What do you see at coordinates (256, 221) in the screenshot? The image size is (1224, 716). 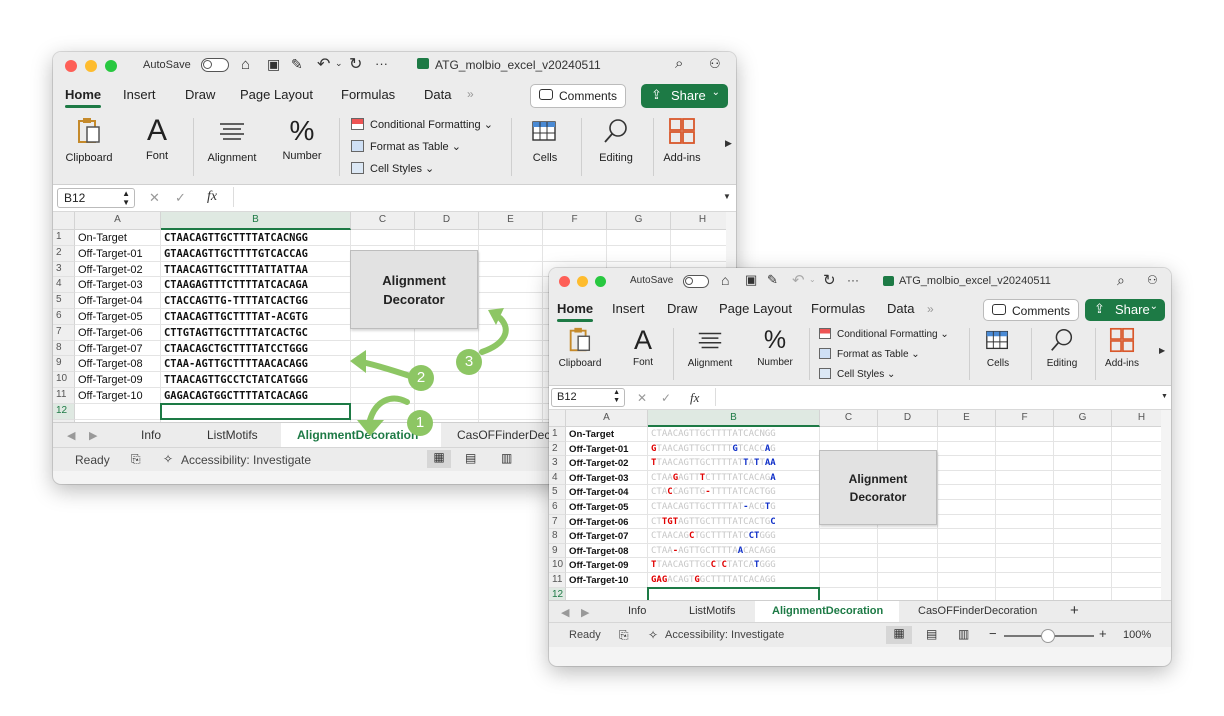 I see `column-header: B` at bounding box center [256, 221].